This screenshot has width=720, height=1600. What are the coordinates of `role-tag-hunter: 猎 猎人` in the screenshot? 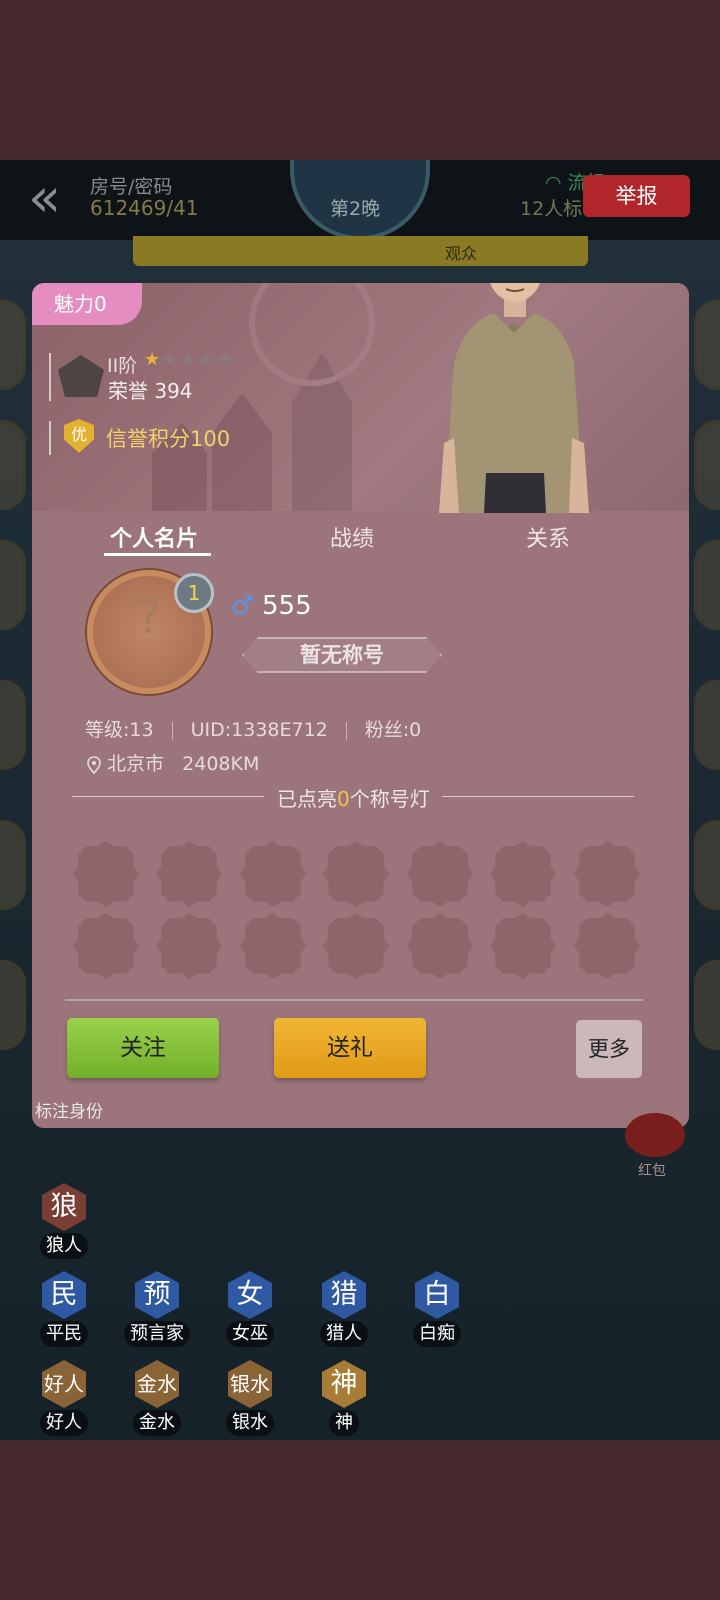 It's located at (344, 1309).